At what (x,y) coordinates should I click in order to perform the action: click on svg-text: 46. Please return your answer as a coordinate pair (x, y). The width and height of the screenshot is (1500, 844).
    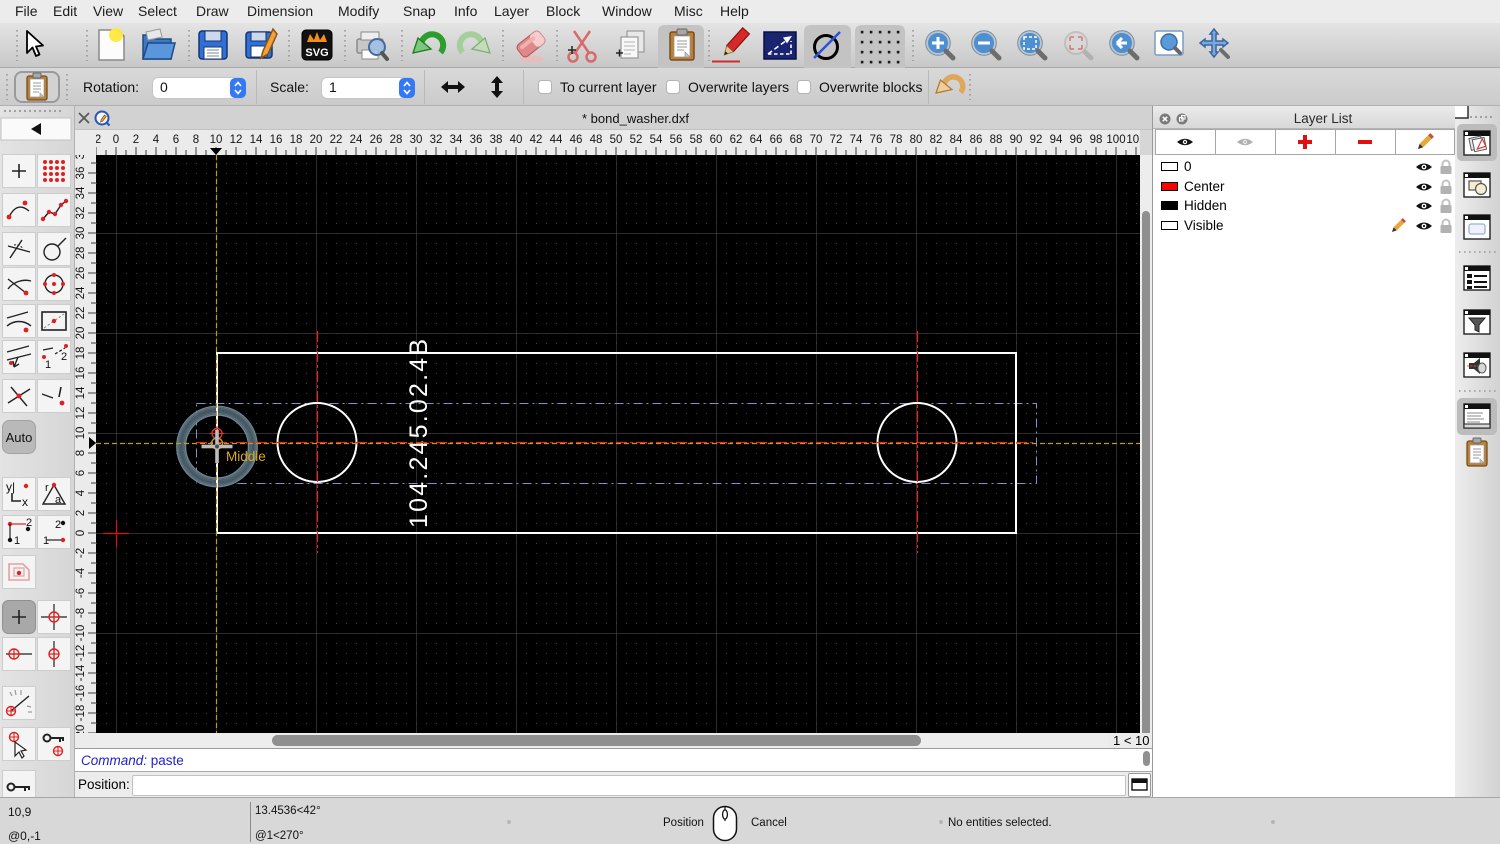
    Looking at the image, I should click on (576, 140).